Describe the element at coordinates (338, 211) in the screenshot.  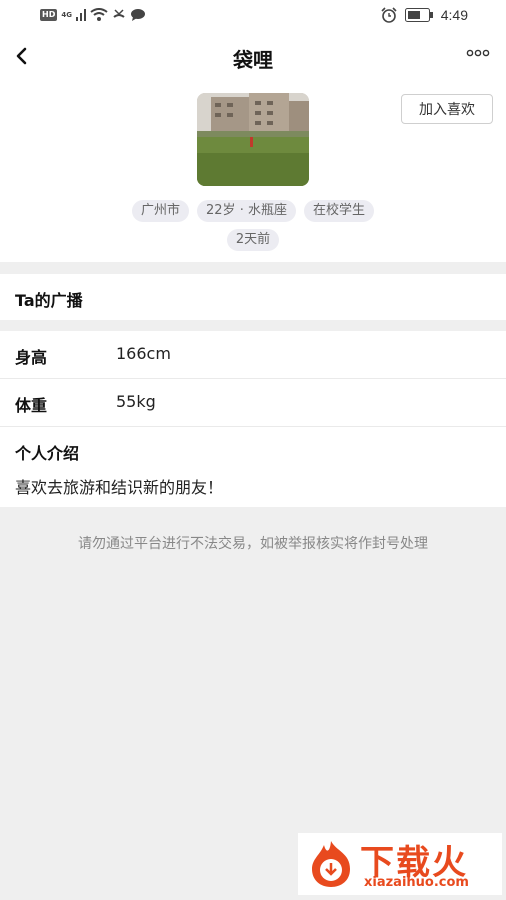
I see `tag-occupation: 在校学生` at that location.